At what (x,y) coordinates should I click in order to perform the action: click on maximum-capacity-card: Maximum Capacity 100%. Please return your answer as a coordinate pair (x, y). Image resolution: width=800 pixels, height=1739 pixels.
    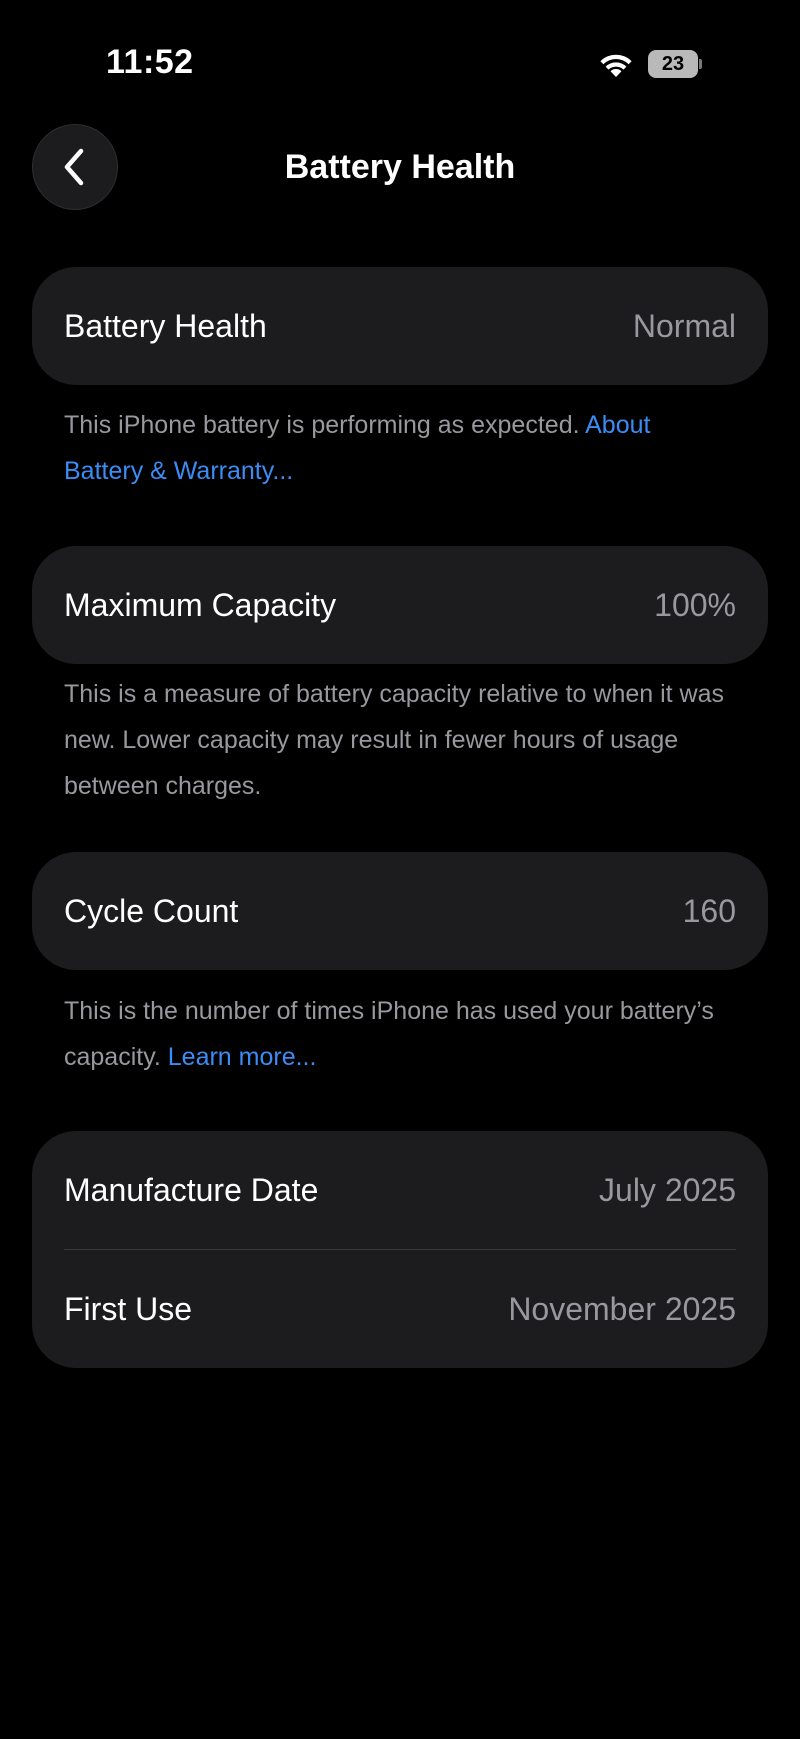
    Looking at the image, I should click on (400, 605).